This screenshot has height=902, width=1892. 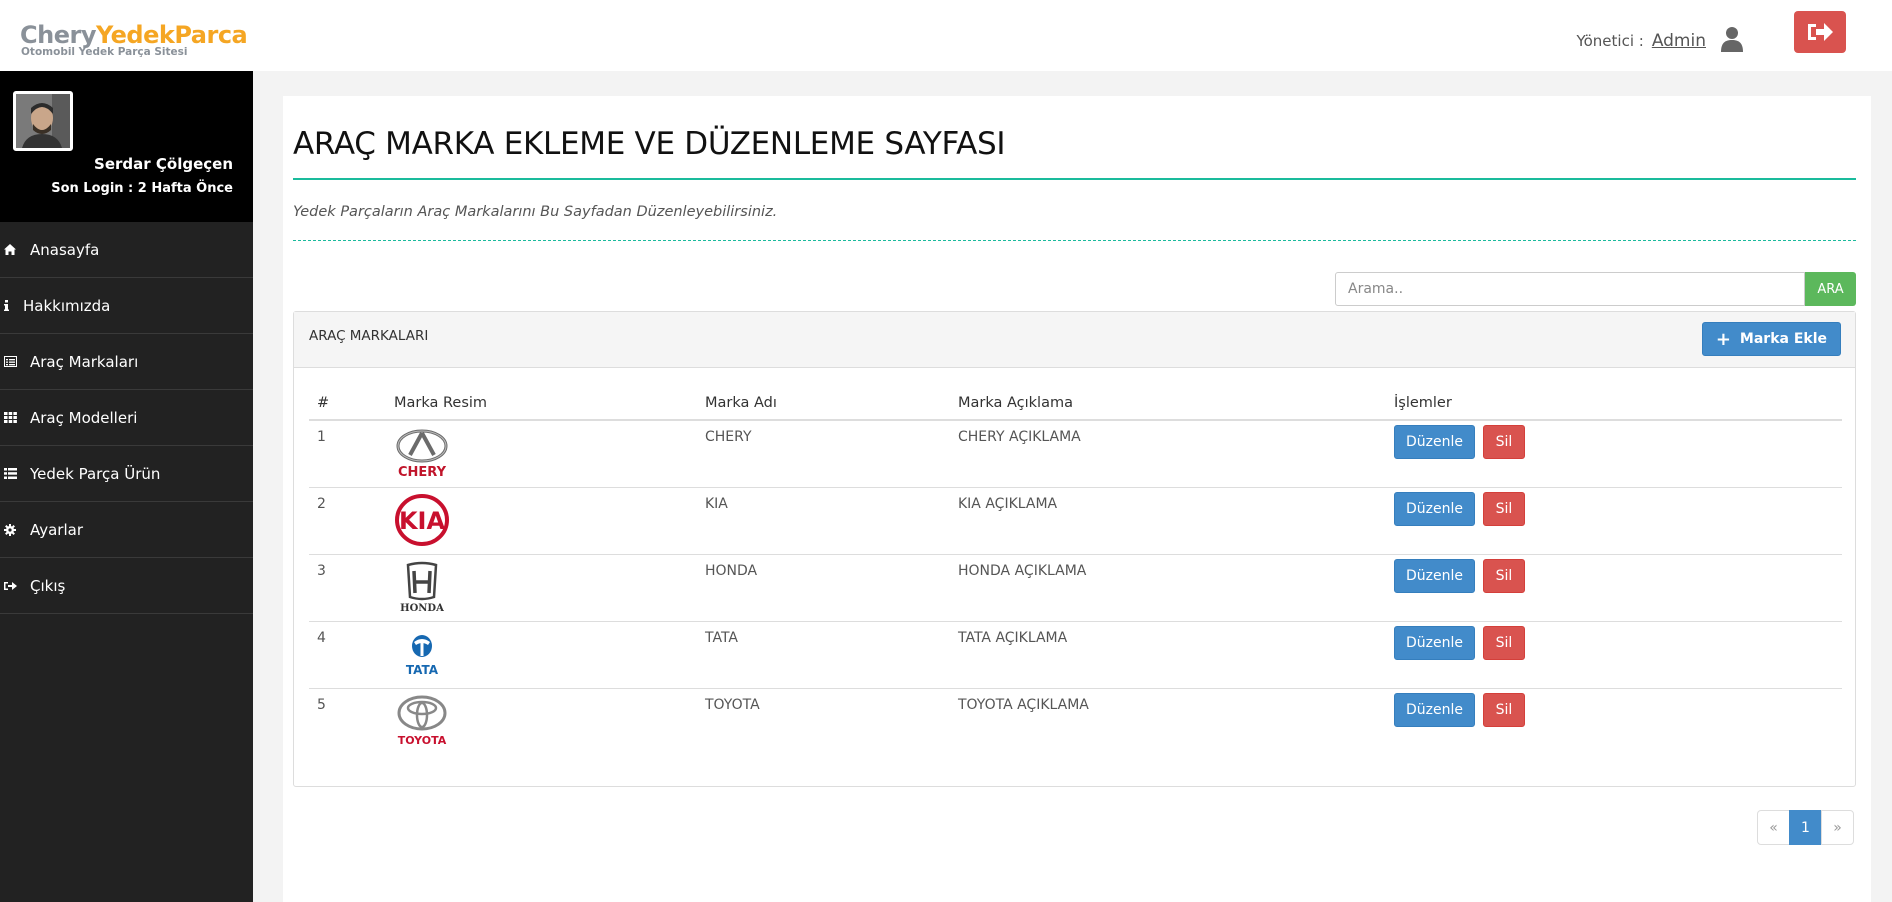 I want to click on honda-logo-icon: HONDA, so click(x=422, y=587).